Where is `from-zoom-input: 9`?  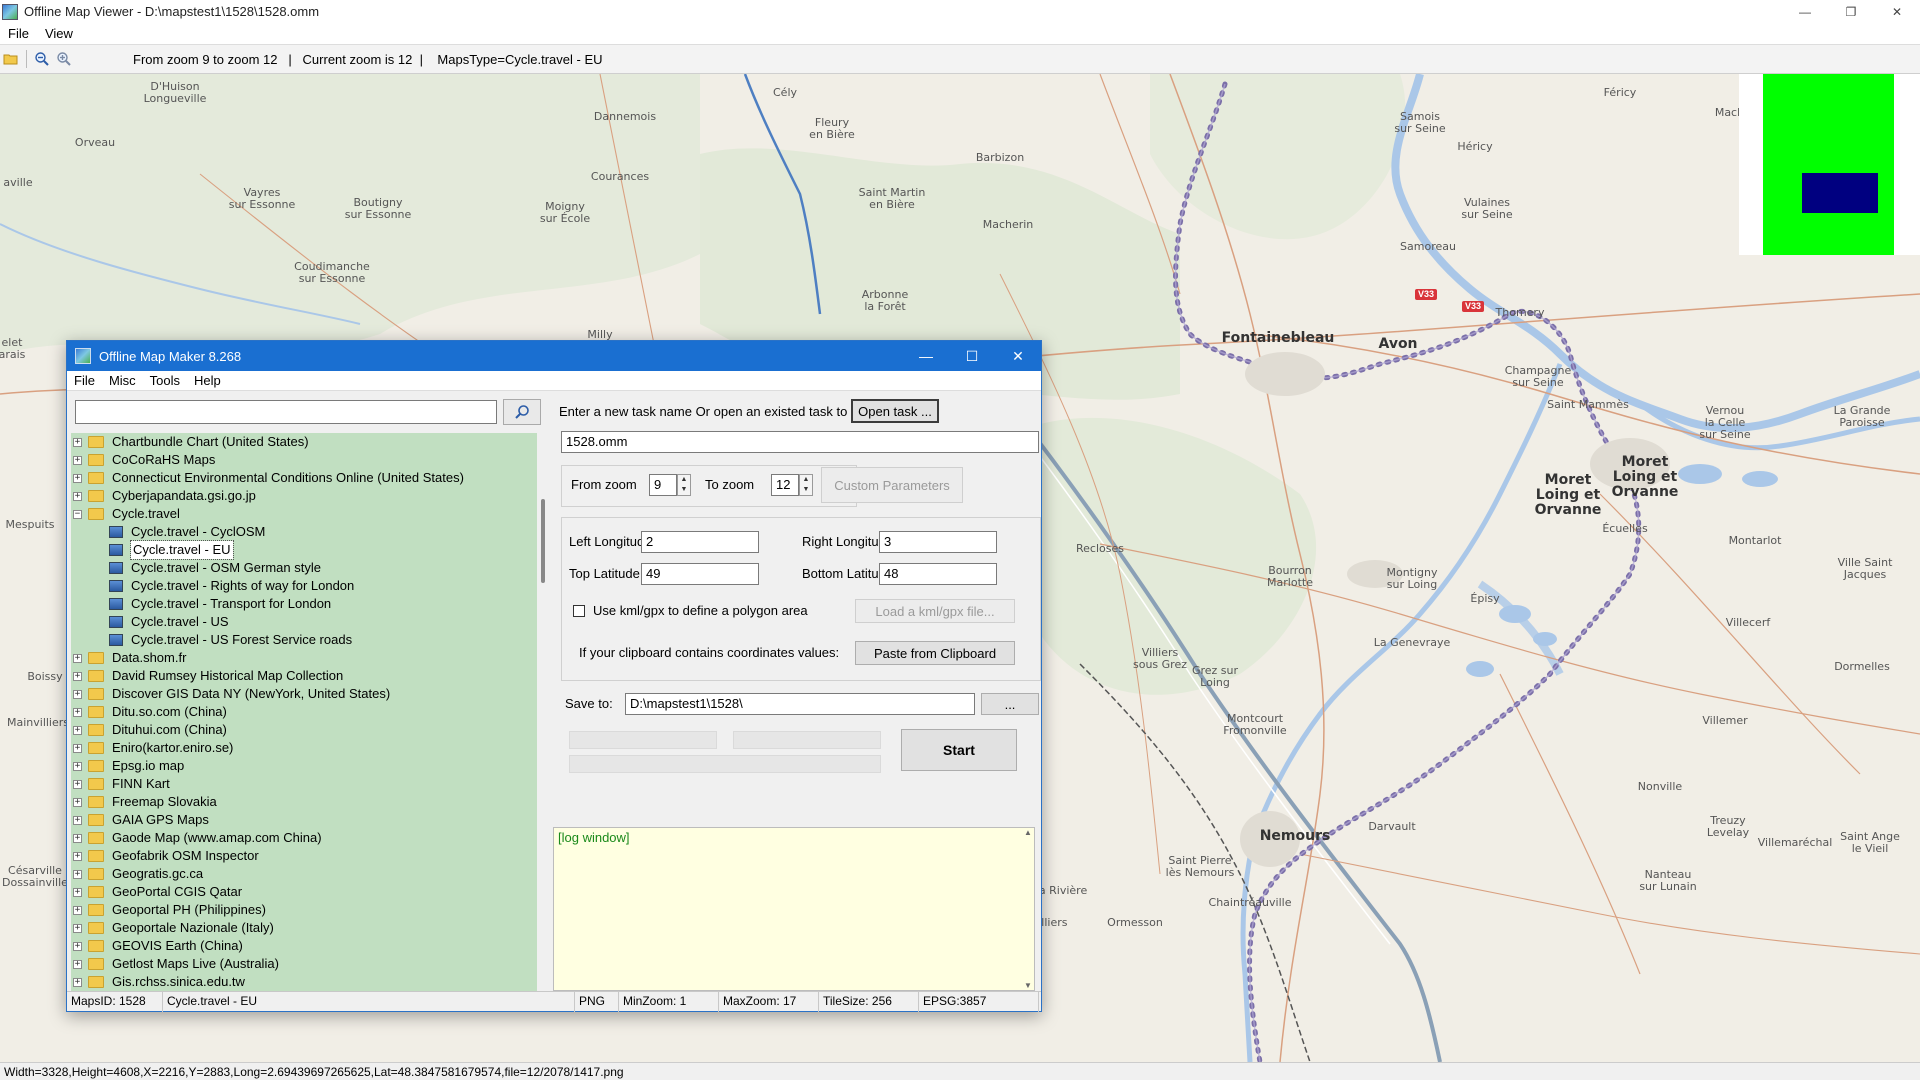
from-zoom-input: 9 is located at coordinates (663, 485).